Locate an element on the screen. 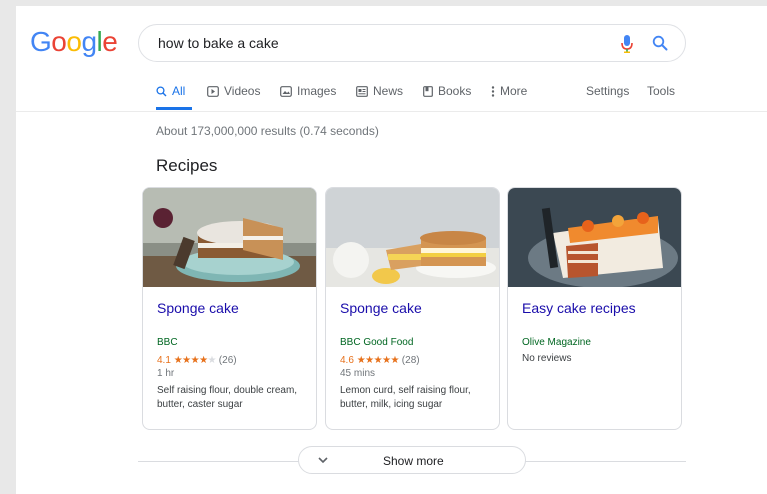 The width and height of the screenshot is (767, 494). tools-label: Tools is located at coordinates (661, 91).